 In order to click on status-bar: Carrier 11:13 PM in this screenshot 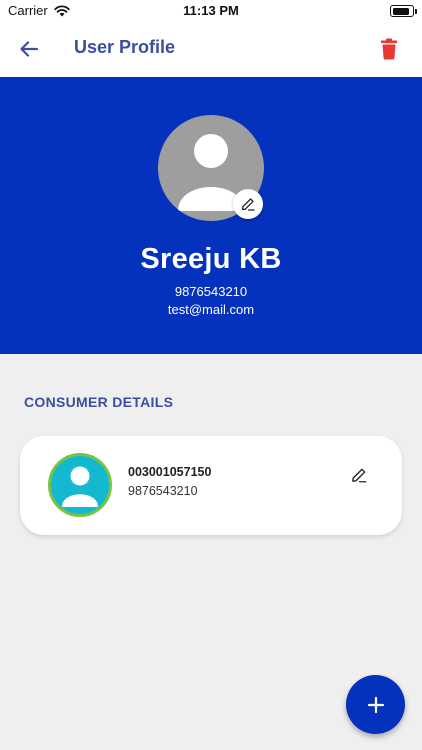, I will do `click(211, 11)`.